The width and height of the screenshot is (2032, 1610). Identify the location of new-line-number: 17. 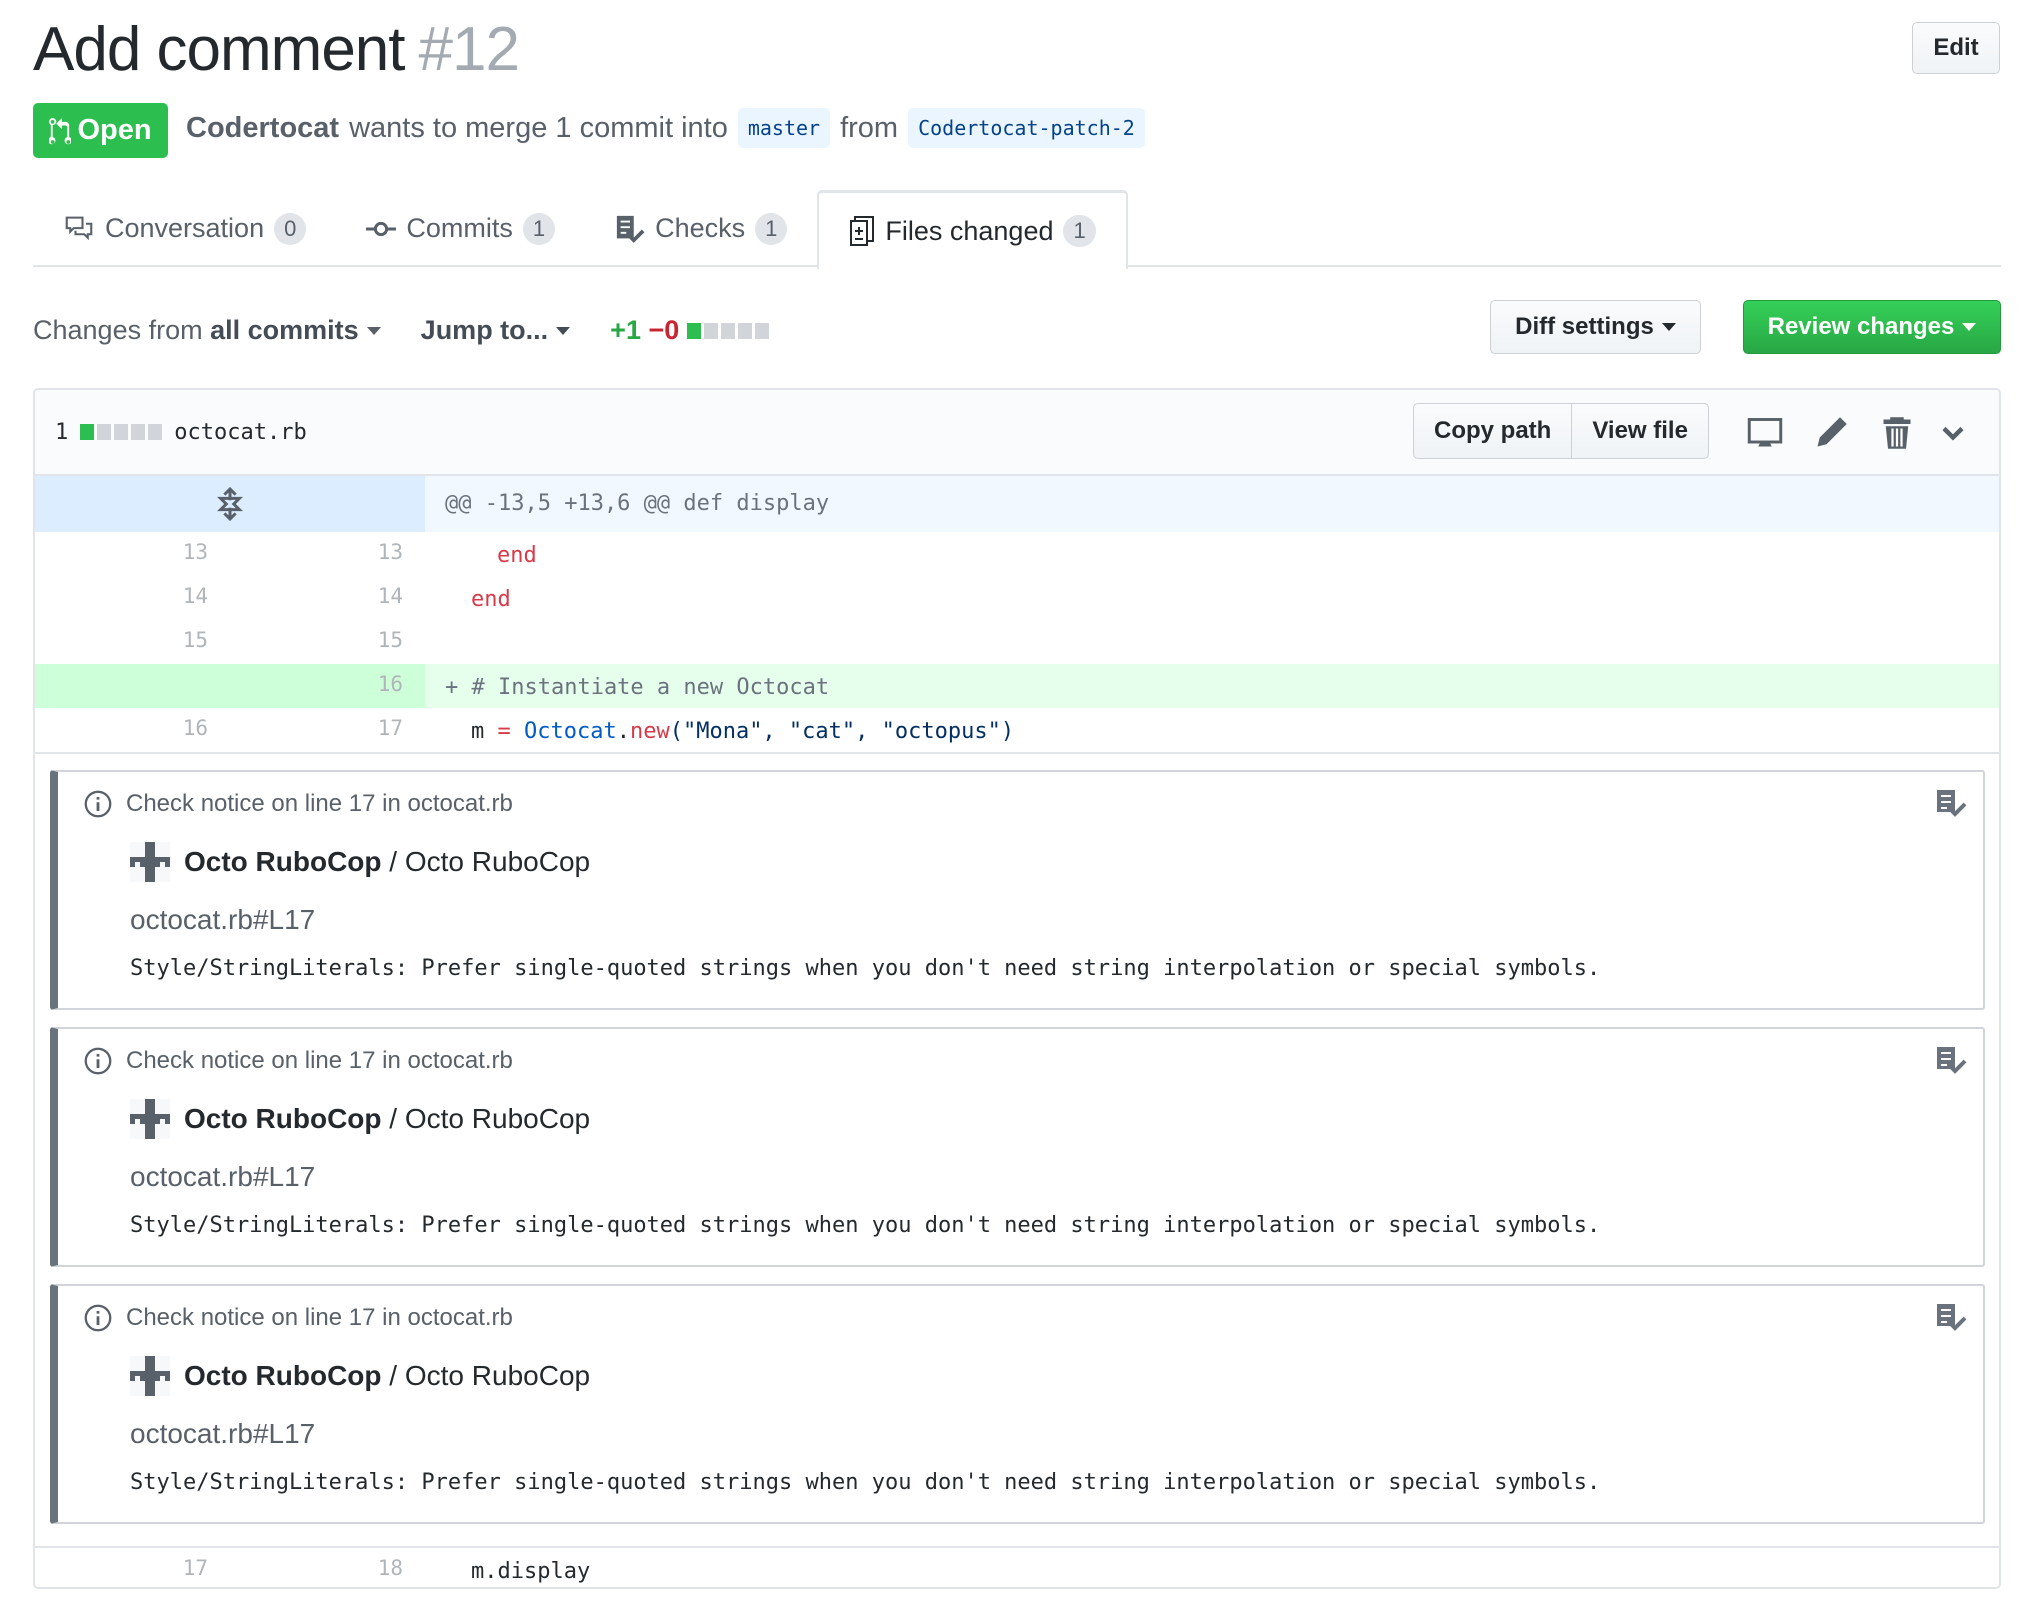
(327, 730).